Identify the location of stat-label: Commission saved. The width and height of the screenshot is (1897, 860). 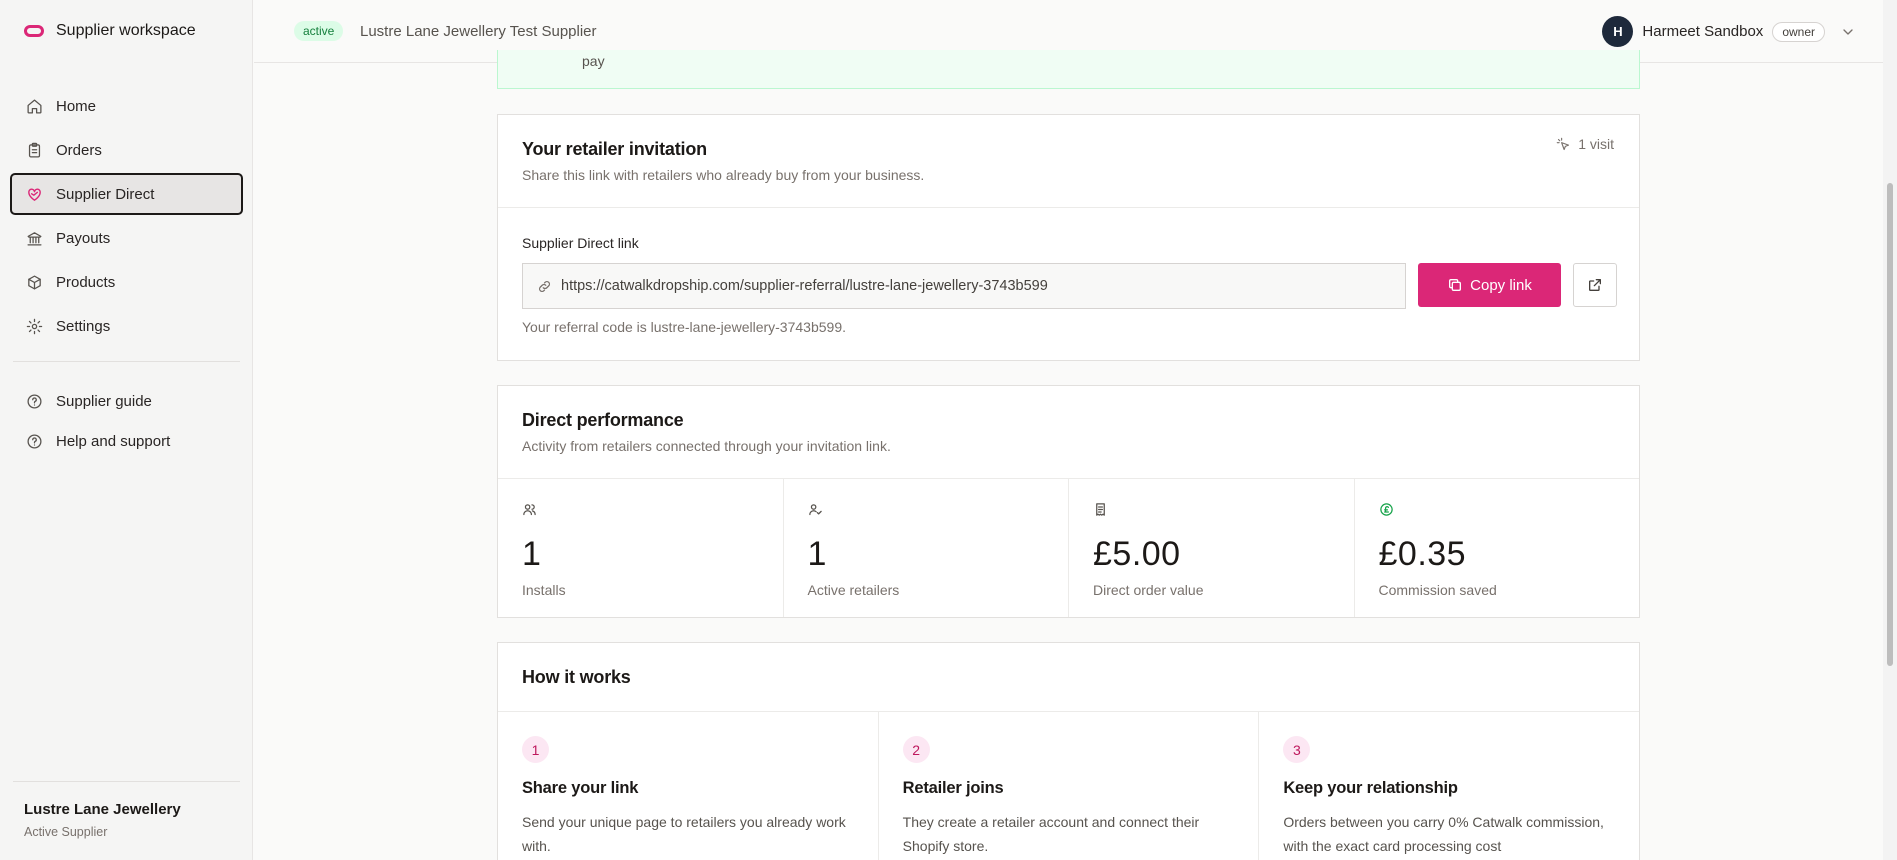
(1437, 590).